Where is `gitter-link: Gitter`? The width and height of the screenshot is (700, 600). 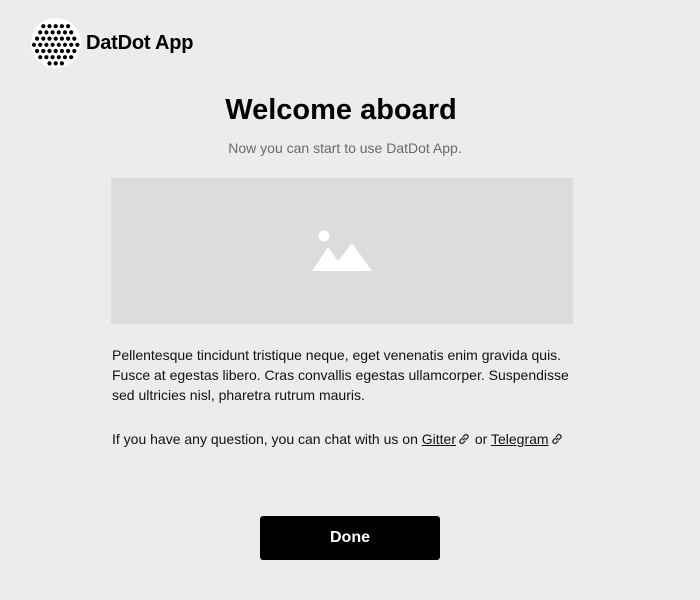
gitter-link: Gitter is located at coordinates (439, 439).